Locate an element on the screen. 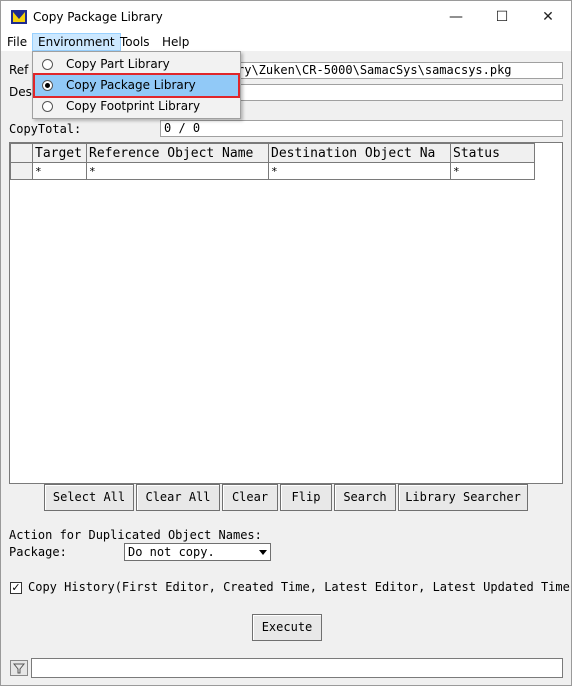 This screenshot has width=572, height=686. maximize-icon: ☐ is located at coordinates (502, 17).